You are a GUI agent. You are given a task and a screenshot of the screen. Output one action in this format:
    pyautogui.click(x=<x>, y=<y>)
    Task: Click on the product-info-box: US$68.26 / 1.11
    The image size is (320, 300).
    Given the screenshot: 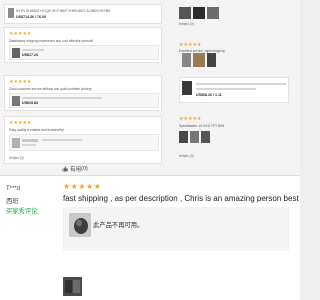 What is the action you would take?
    pyautogui.click(x=234, y=90)
    